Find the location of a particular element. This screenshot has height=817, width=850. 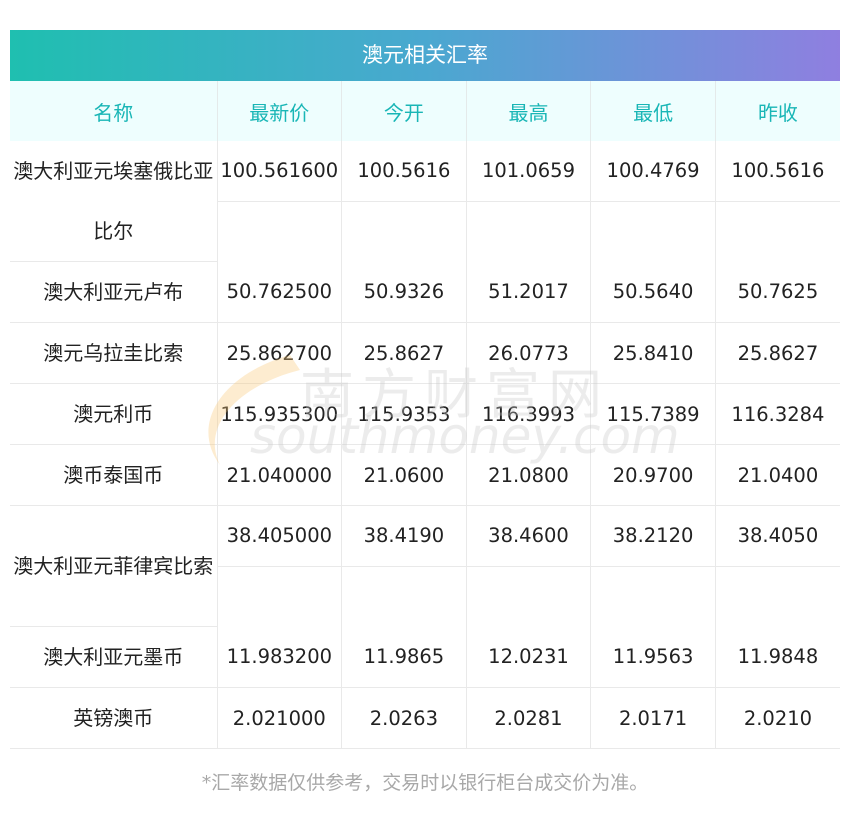

cell-high: 26.0773 is located at coordinates (529, 353).